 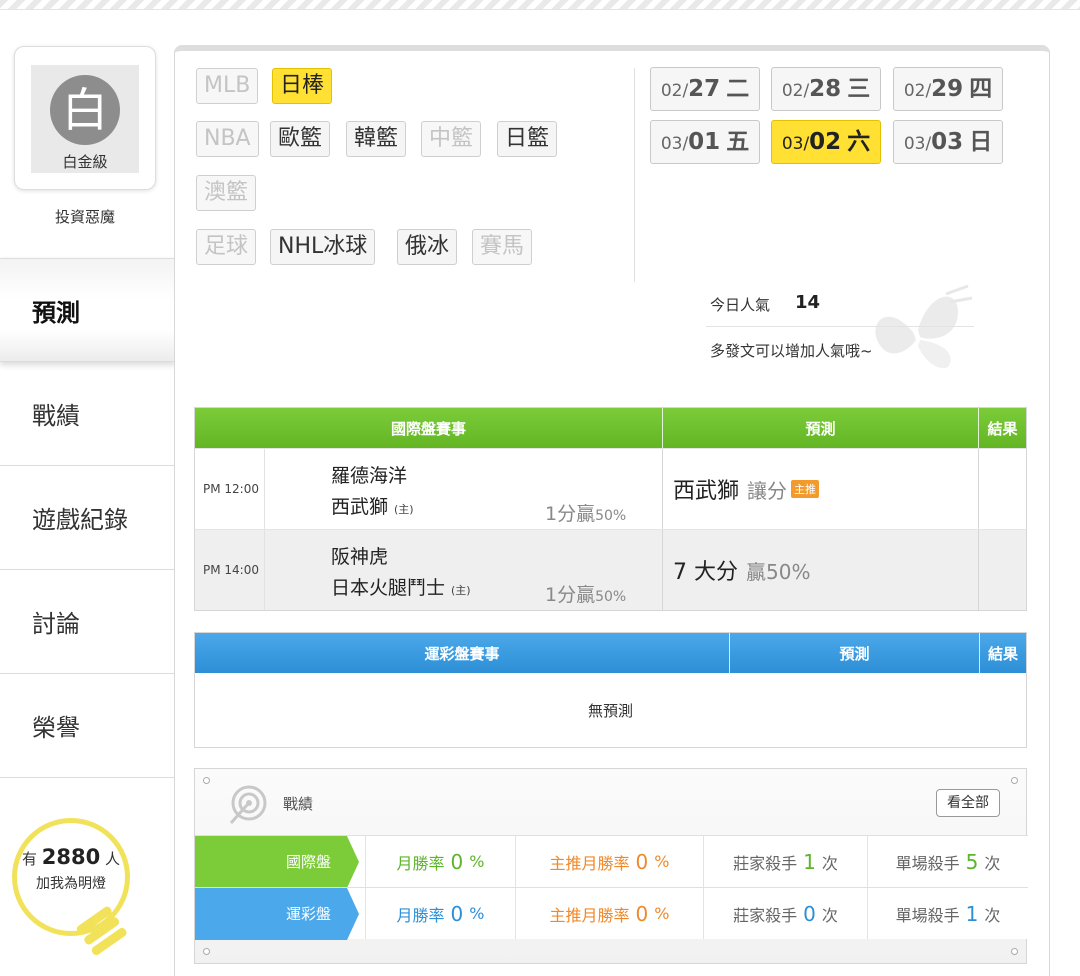 I want to click on record-row-intl: 國際盤 月勝率 0% 主推月勝率 0% 莊家殺手 1 次 單場殺手 5 次, so click(x=611, y=861).